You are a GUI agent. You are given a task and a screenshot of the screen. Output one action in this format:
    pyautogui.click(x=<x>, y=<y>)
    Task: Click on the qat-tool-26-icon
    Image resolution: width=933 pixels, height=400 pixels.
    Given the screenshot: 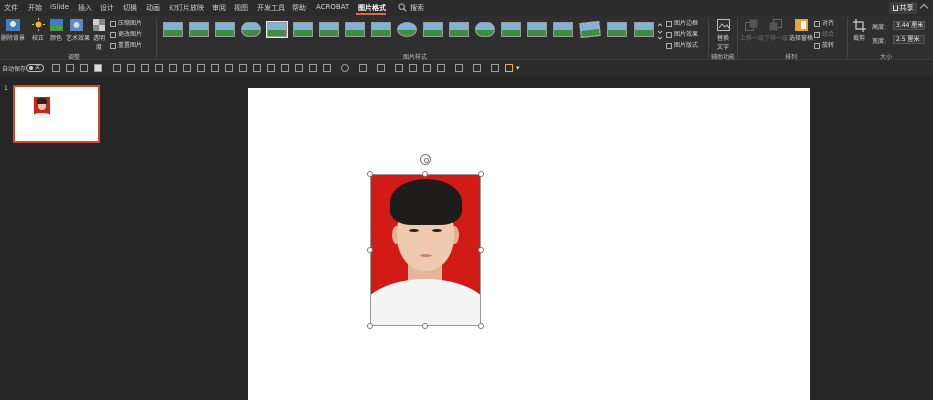 What is the action you would take?
    pyautogui.click(x=495, y=68)
    